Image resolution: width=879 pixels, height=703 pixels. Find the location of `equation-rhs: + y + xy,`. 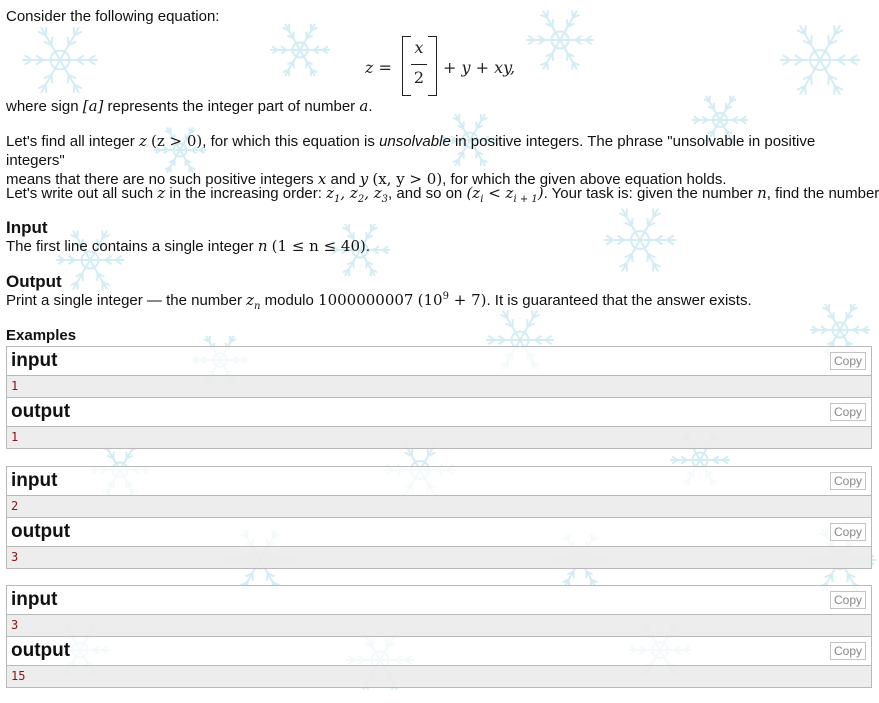

equation-rhs: + y + xy, is located at coordinates (479, 67).